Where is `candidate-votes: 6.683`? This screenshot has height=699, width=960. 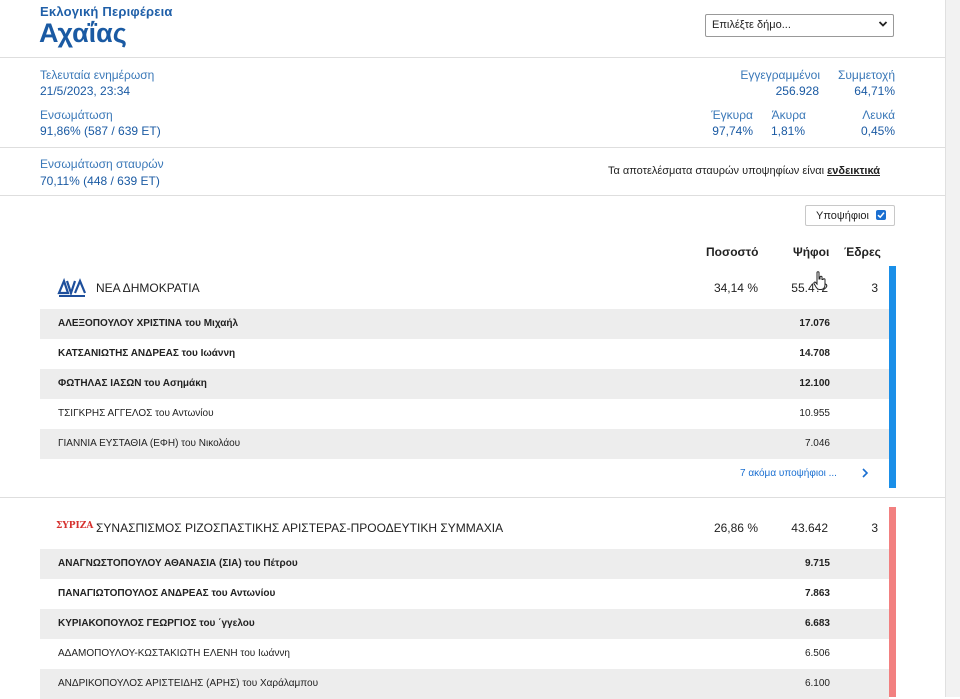 candidate-votes: 6.683 is located at coordinates (817, 623).